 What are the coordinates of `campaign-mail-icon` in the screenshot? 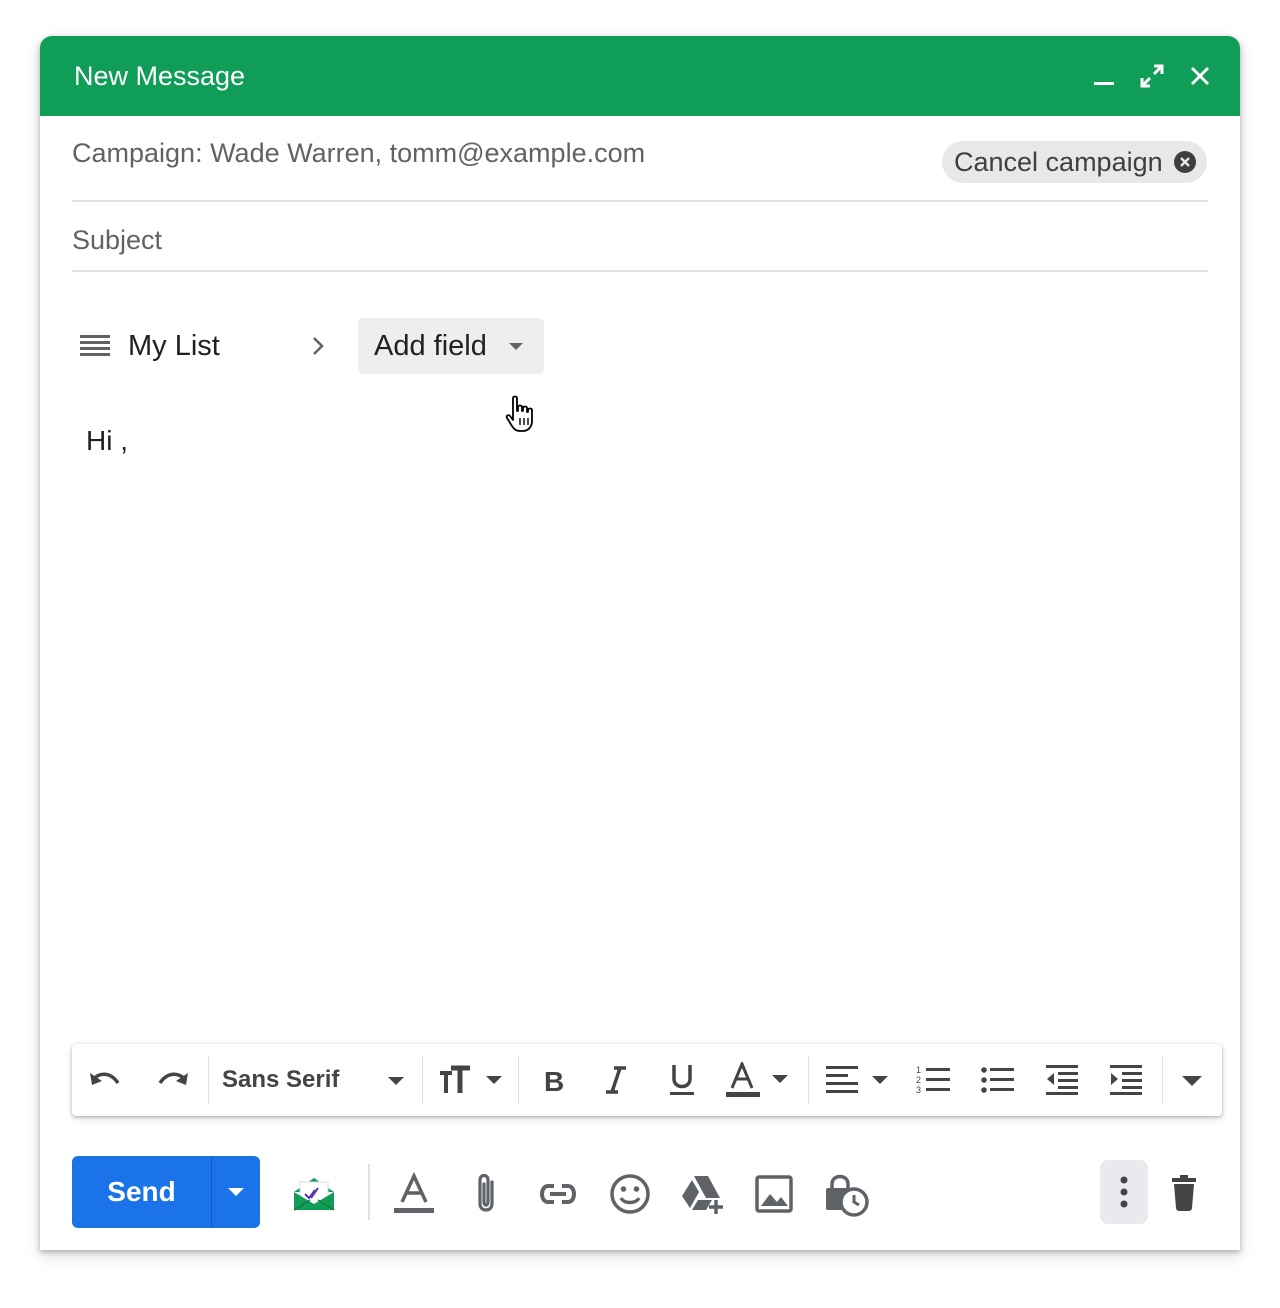 It's located at (314, 1194).